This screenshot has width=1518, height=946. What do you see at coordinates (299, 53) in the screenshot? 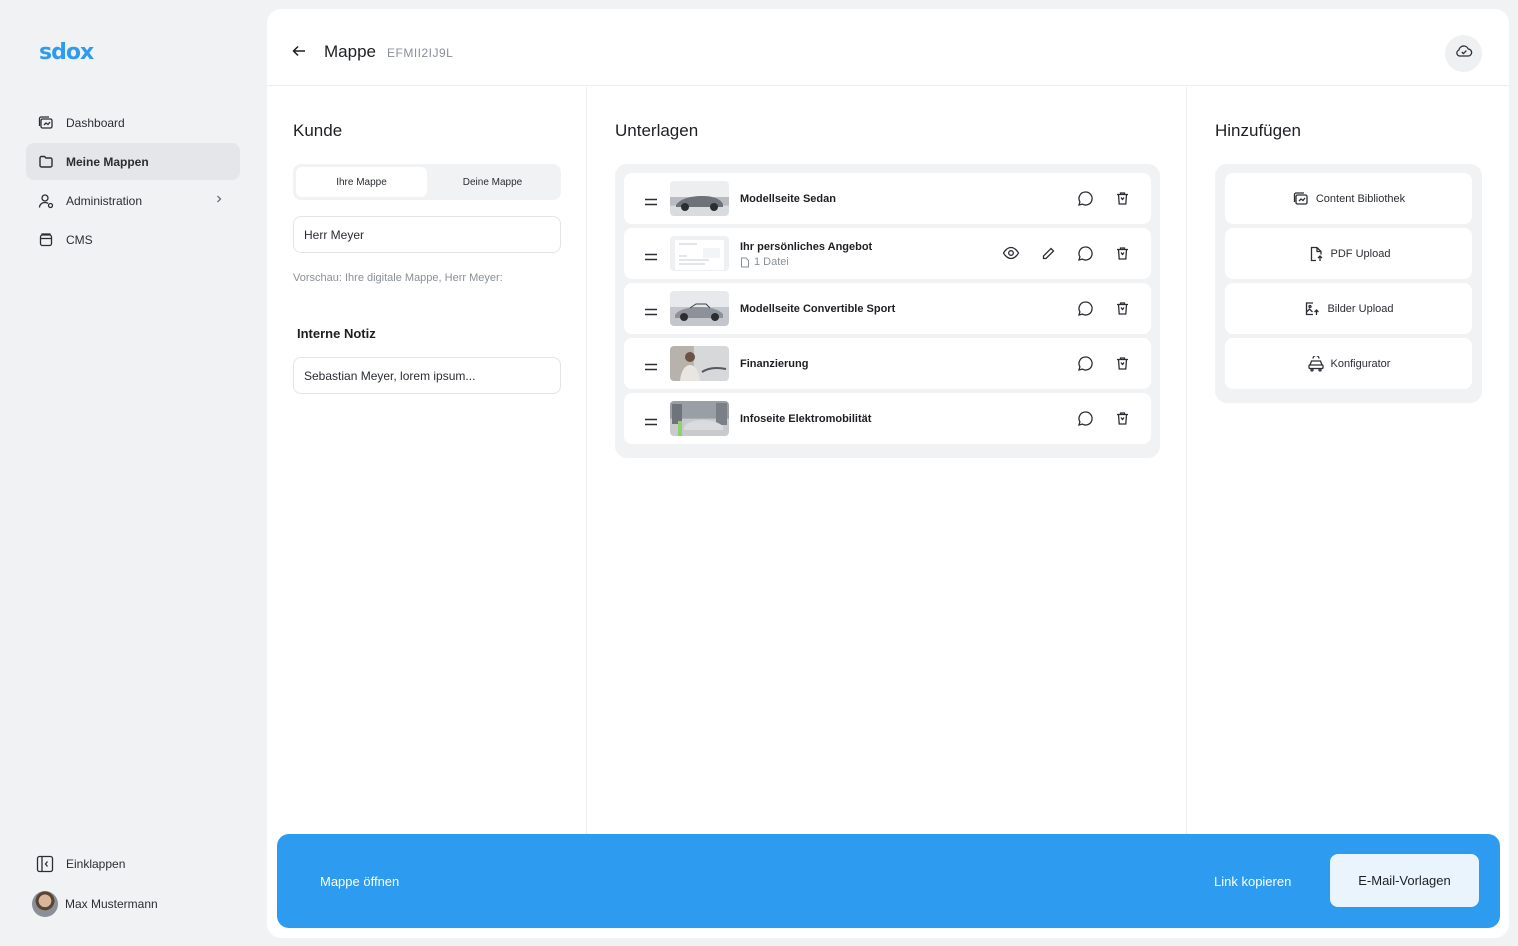
I see `back-arrow-icon` at bounding box center [299, 53].